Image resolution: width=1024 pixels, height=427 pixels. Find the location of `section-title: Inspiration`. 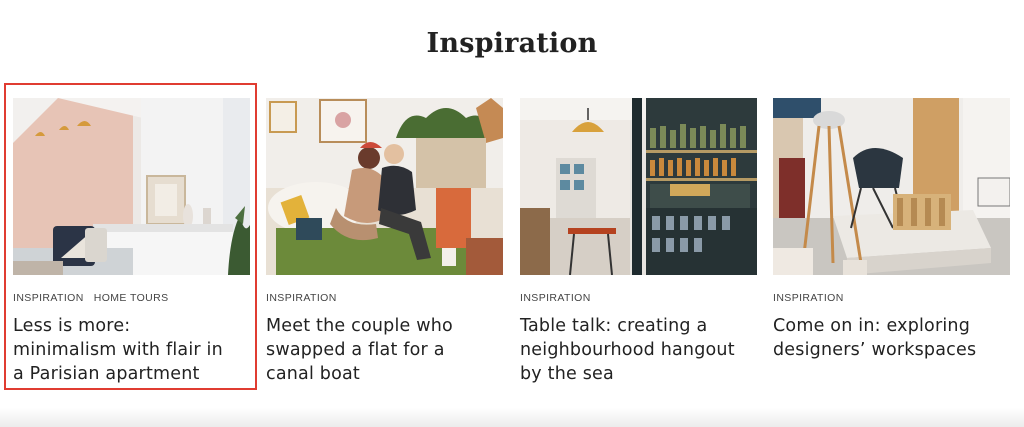

section-title: Inspiration is located at coordinates (512, 43).